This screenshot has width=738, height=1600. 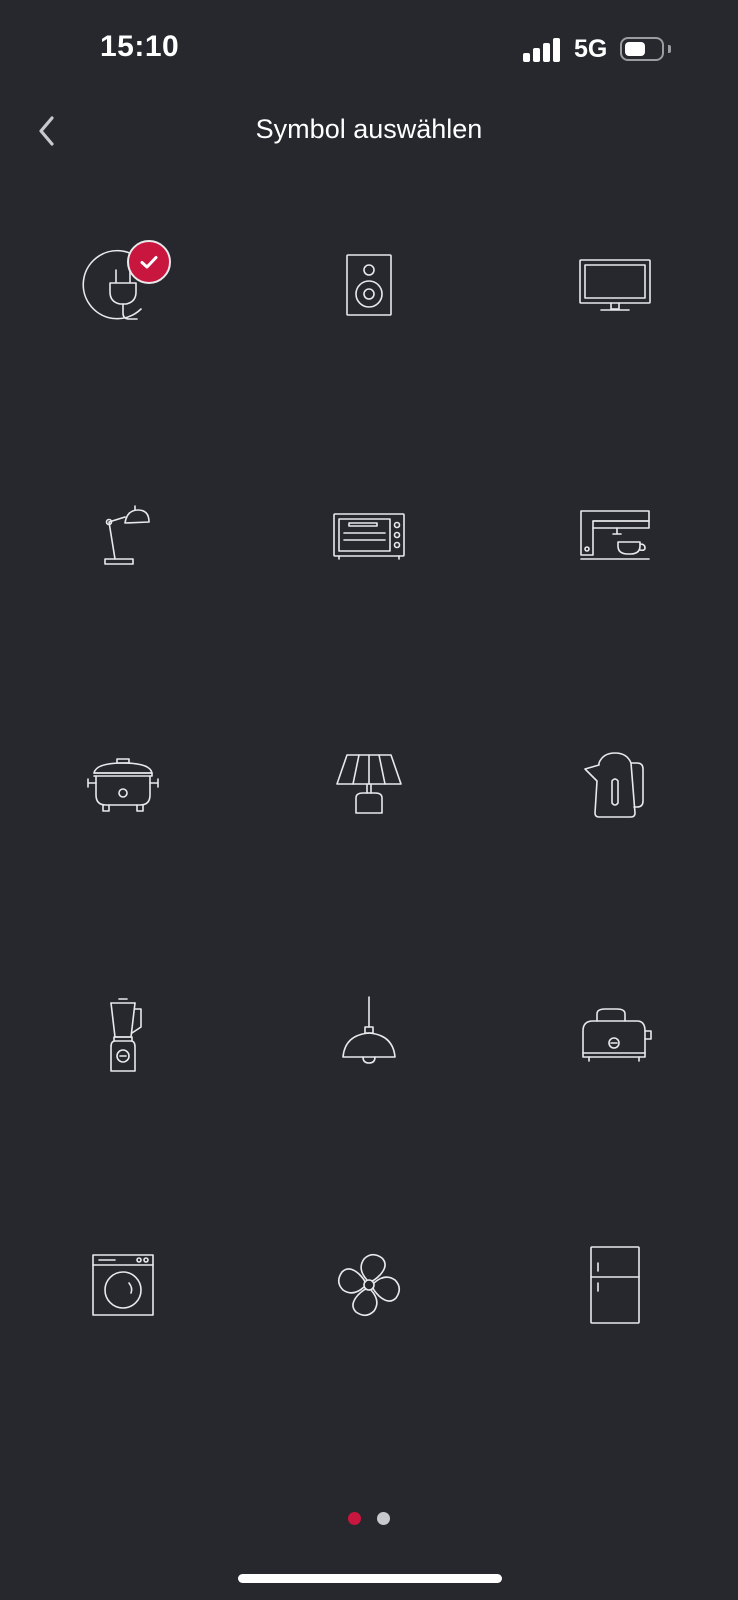 I want to click on icon-option-blender, so click(x=123, y=1035).